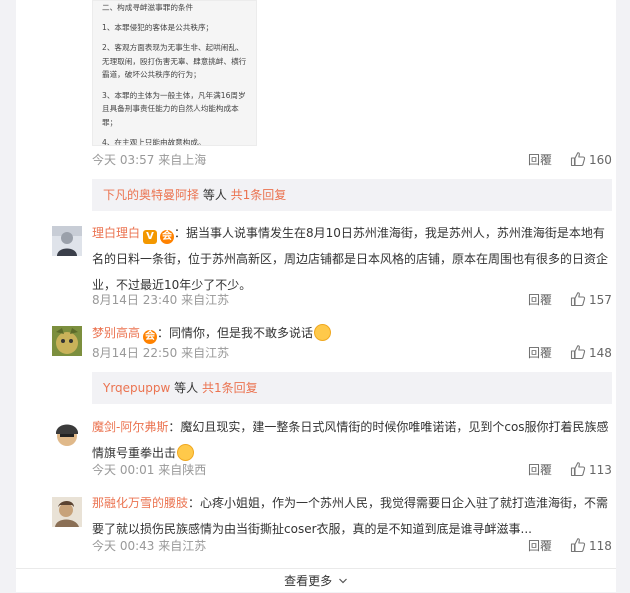 The image size is (630, 593). Describe the element at coordinates (136, 388) in the screenshot. I see `reply-user: Yrqepuppw` at that location.